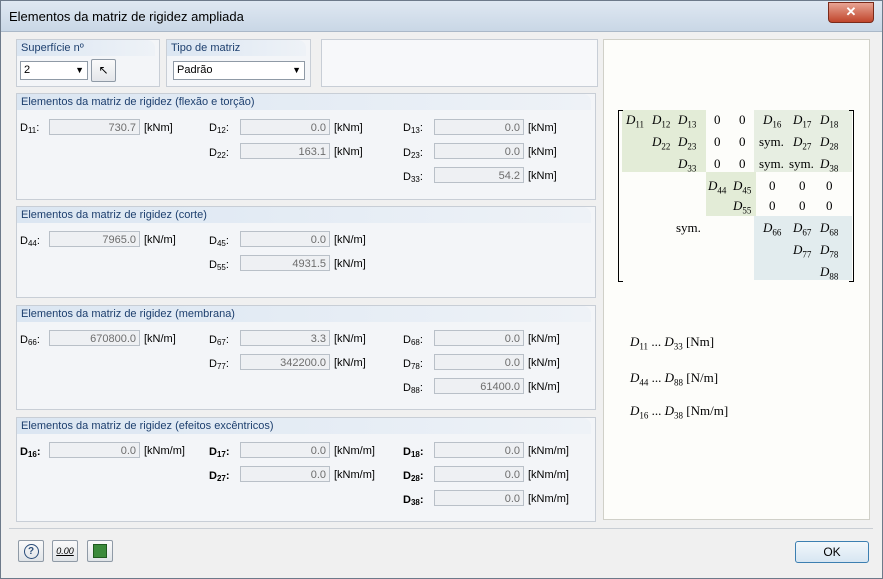 This screenshot has height=579, width=883. What do you see at coordinates (479, 127) in the screenshot?
I see `d13-field: 0.0` at bounding box center [479, 127].